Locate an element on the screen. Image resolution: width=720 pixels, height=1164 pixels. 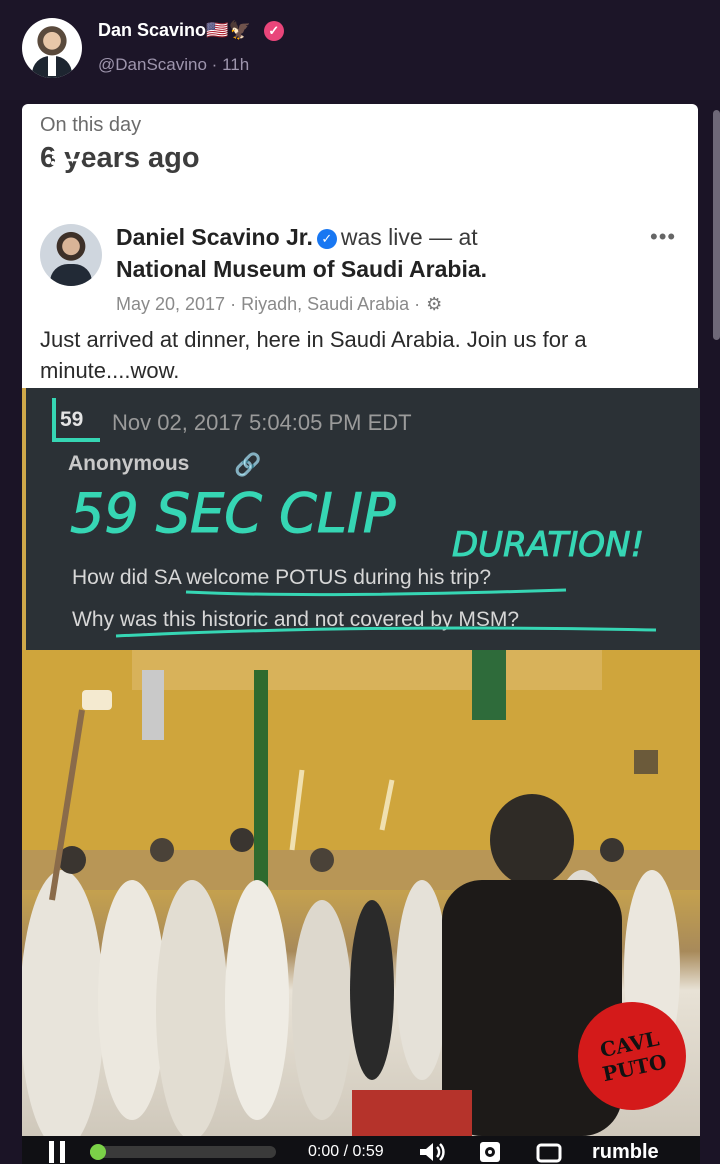
time-readout: 0:00 / 0:59 is located at coordinates (346, 1151).